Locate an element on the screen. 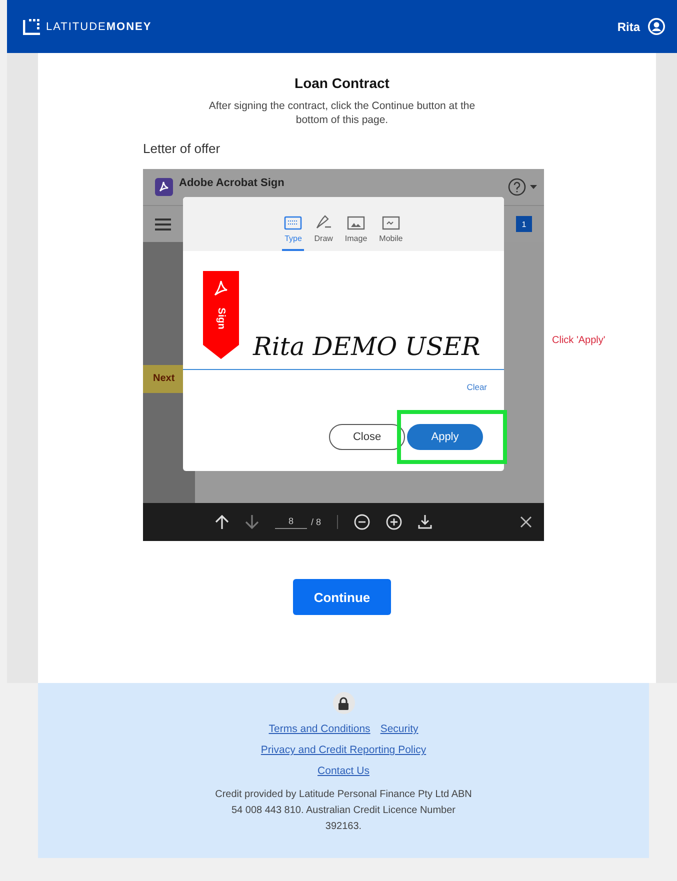 This screenshot has height=881, width=677. continue-button: Continue is located at coordinates (342, 597).